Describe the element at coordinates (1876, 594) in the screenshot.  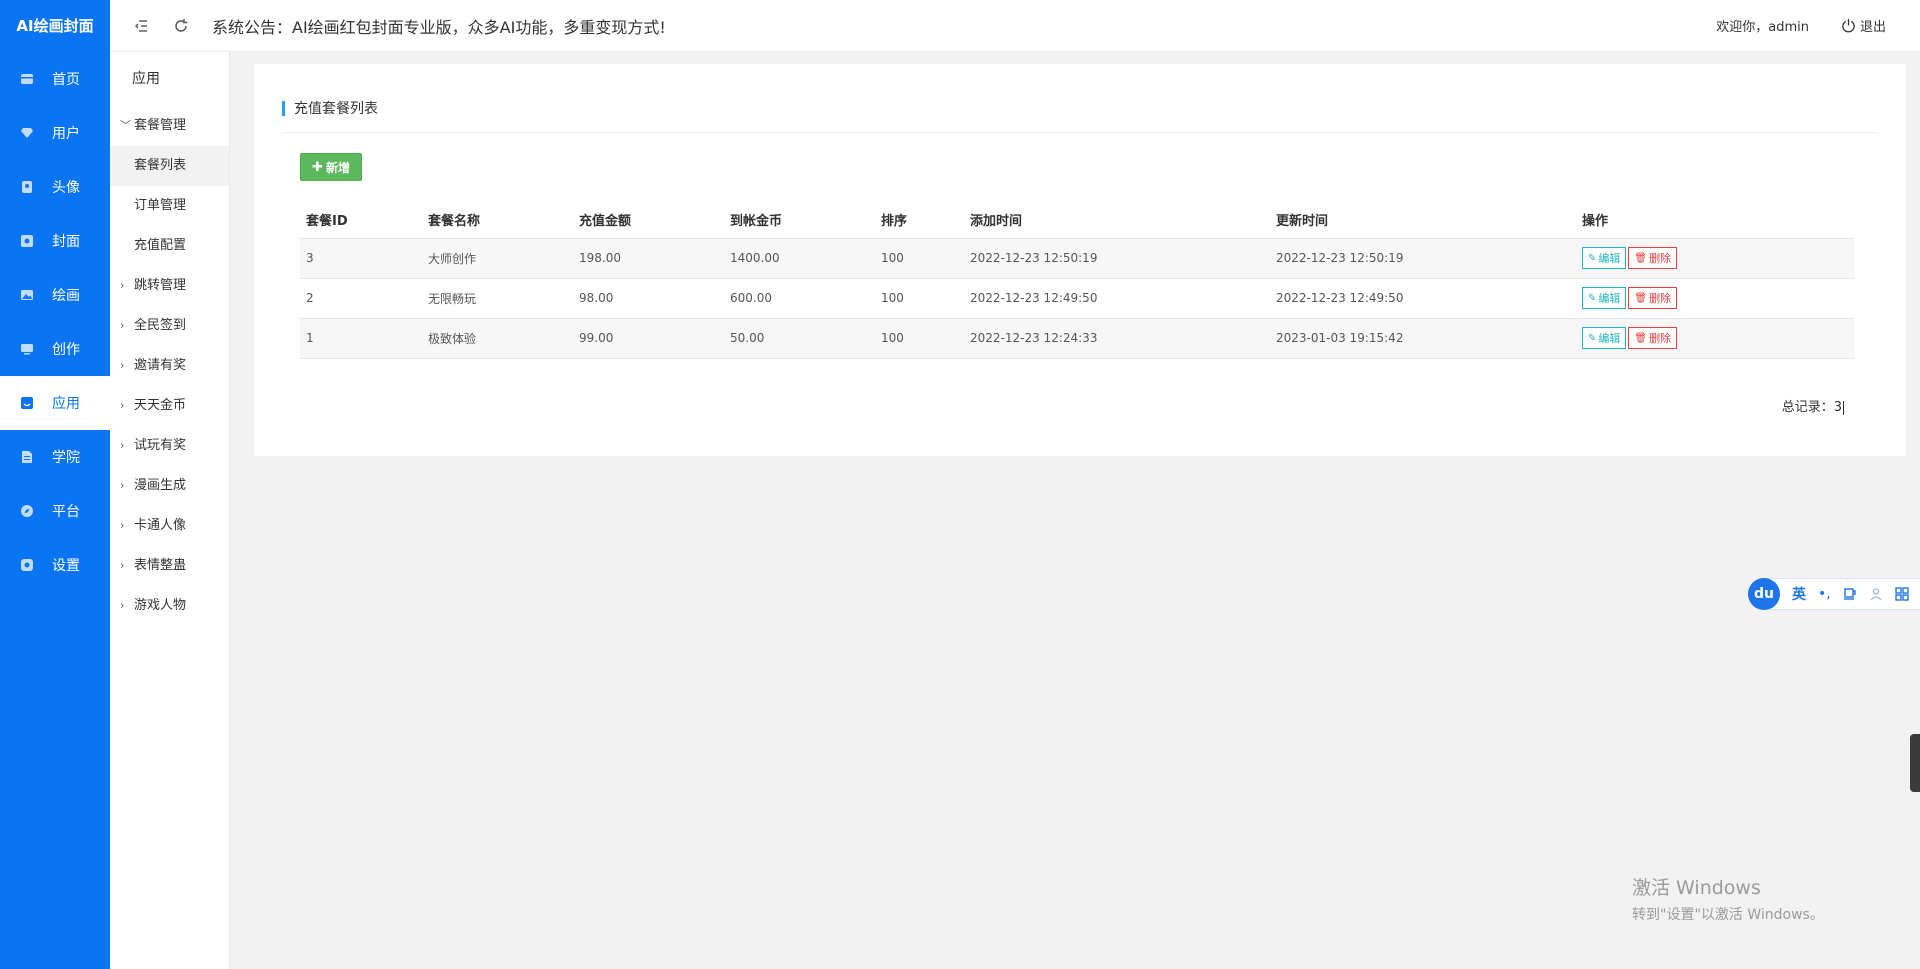
I see `user-icon` at that location.